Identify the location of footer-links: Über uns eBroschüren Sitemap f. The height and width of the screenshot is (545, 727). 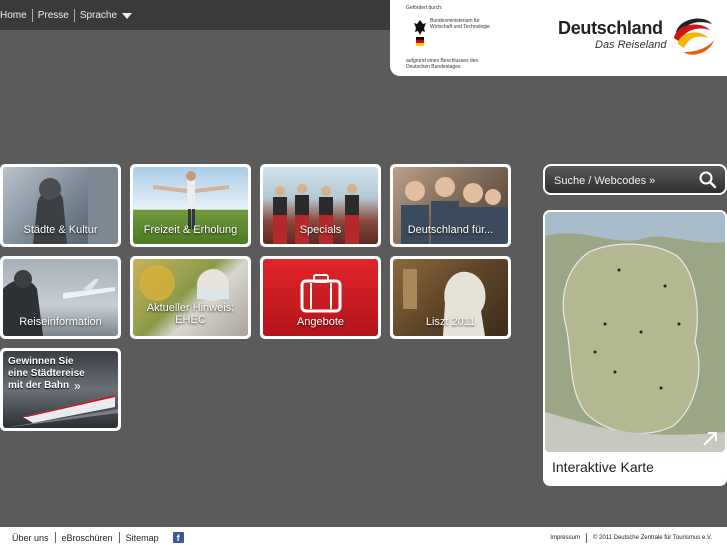
(98, 537).